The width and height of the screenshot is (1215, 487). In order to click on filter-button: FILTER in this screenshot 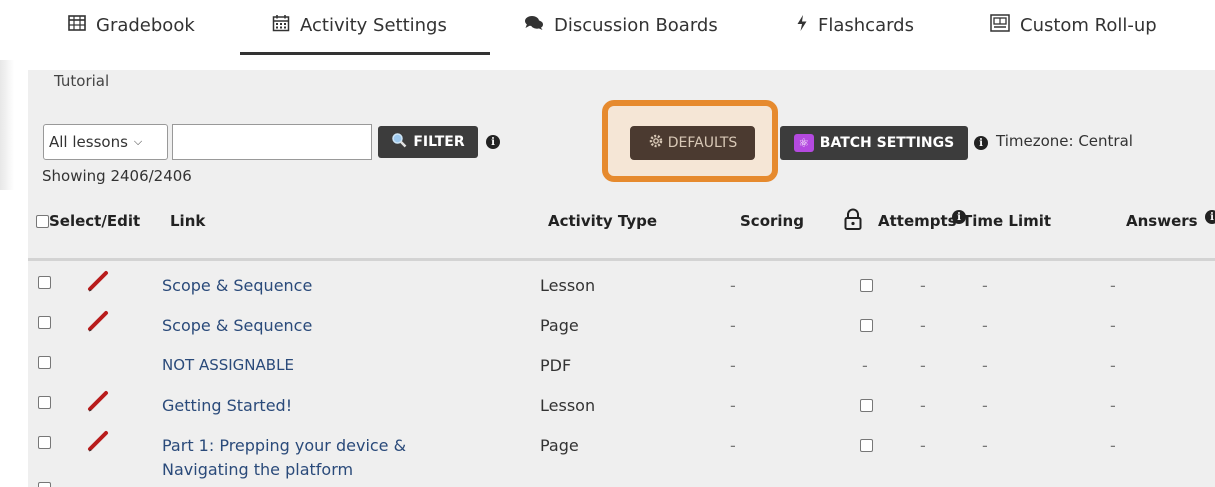, I will do `click(428, 142)`.